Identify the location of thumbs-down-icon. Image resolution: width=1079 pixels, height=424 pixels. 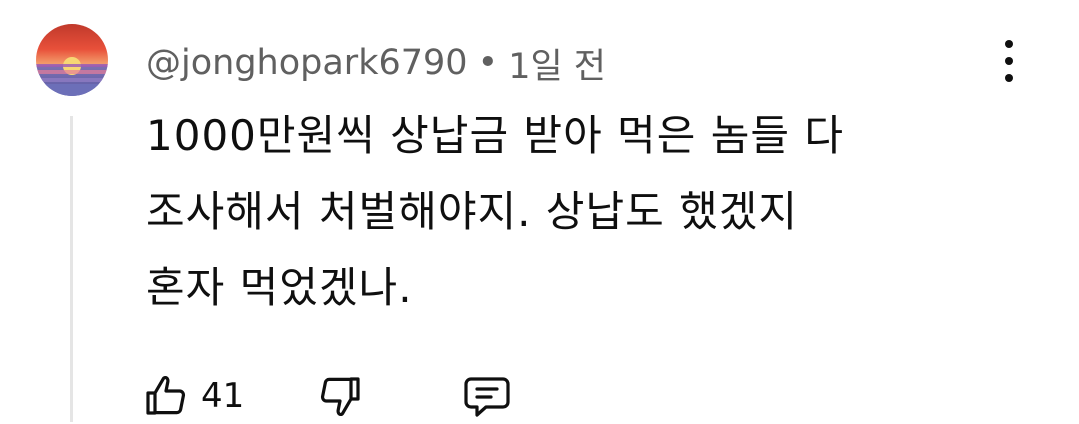
(340, 397).